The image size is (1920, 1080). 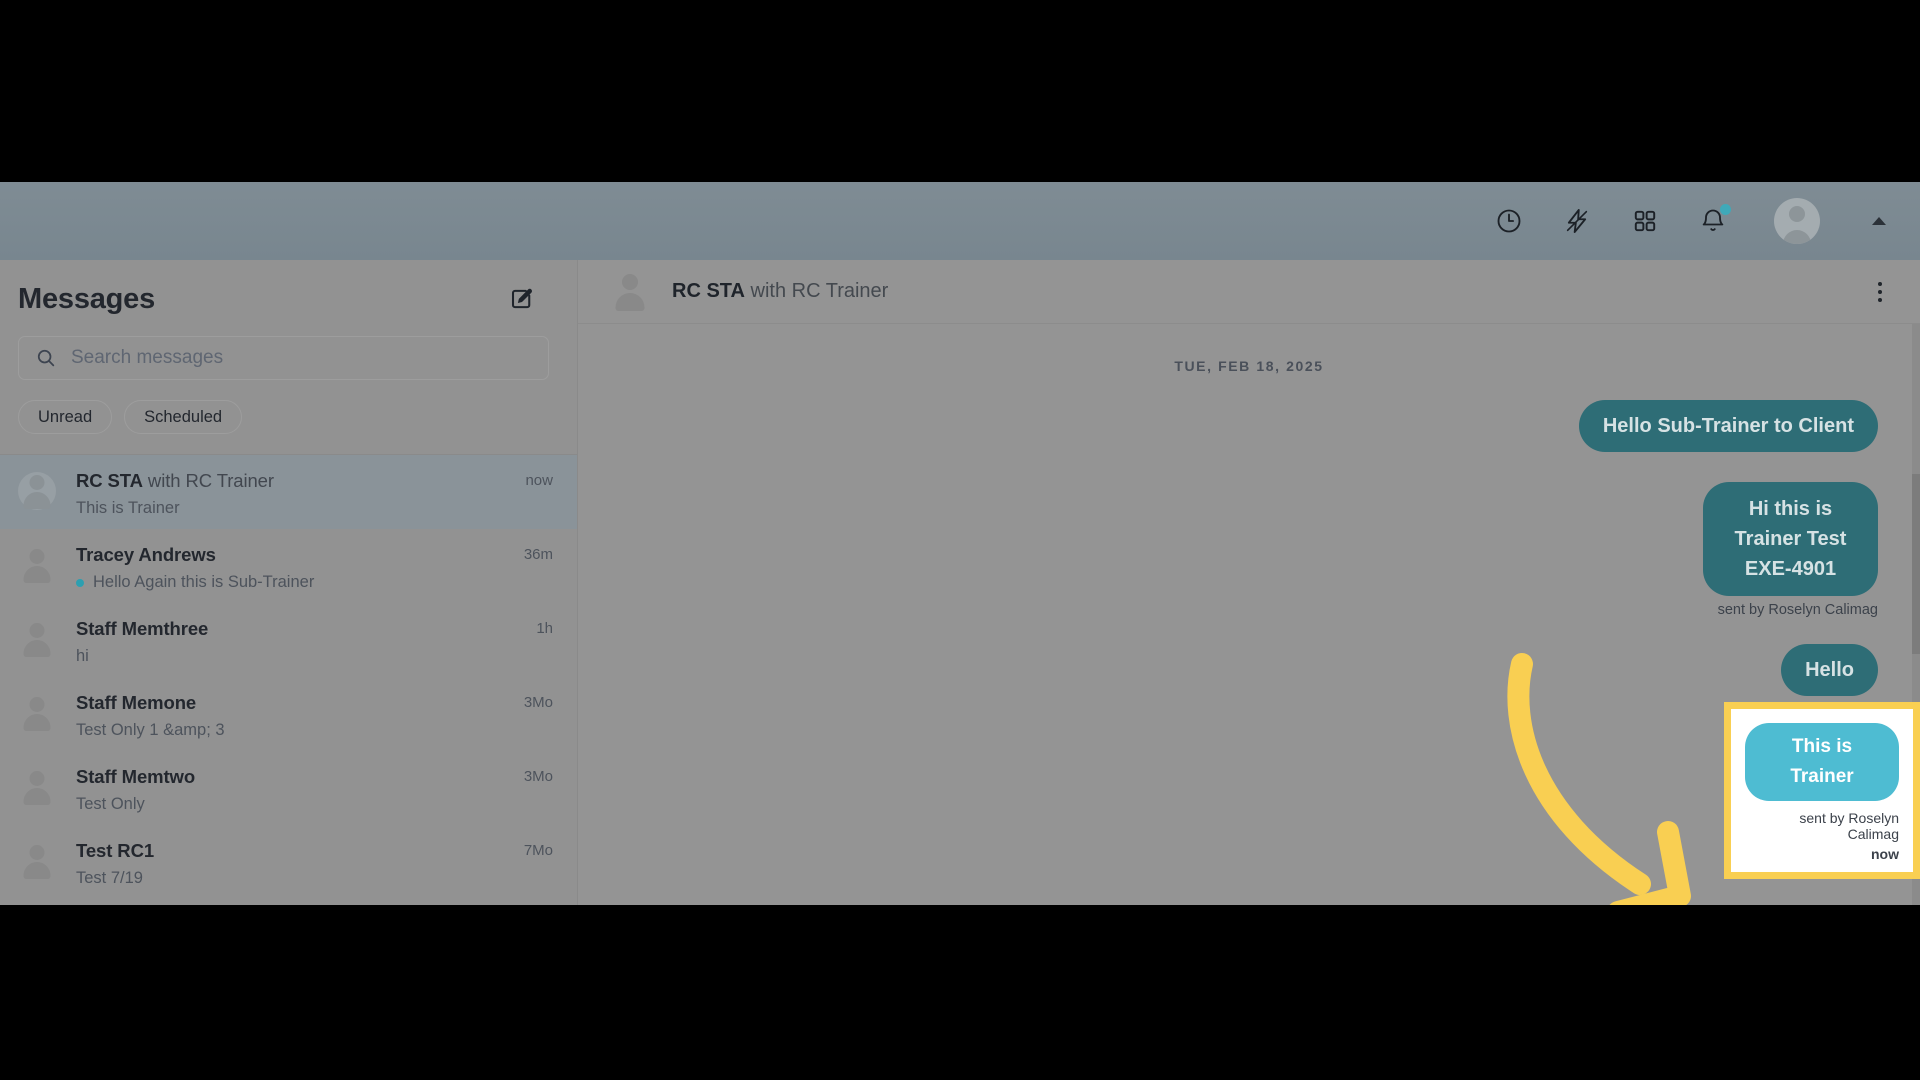 What do you see at coordinates (1509, 221) in the screenshot?
I see `clock-history-icon` at bounding box center [1509, 221].